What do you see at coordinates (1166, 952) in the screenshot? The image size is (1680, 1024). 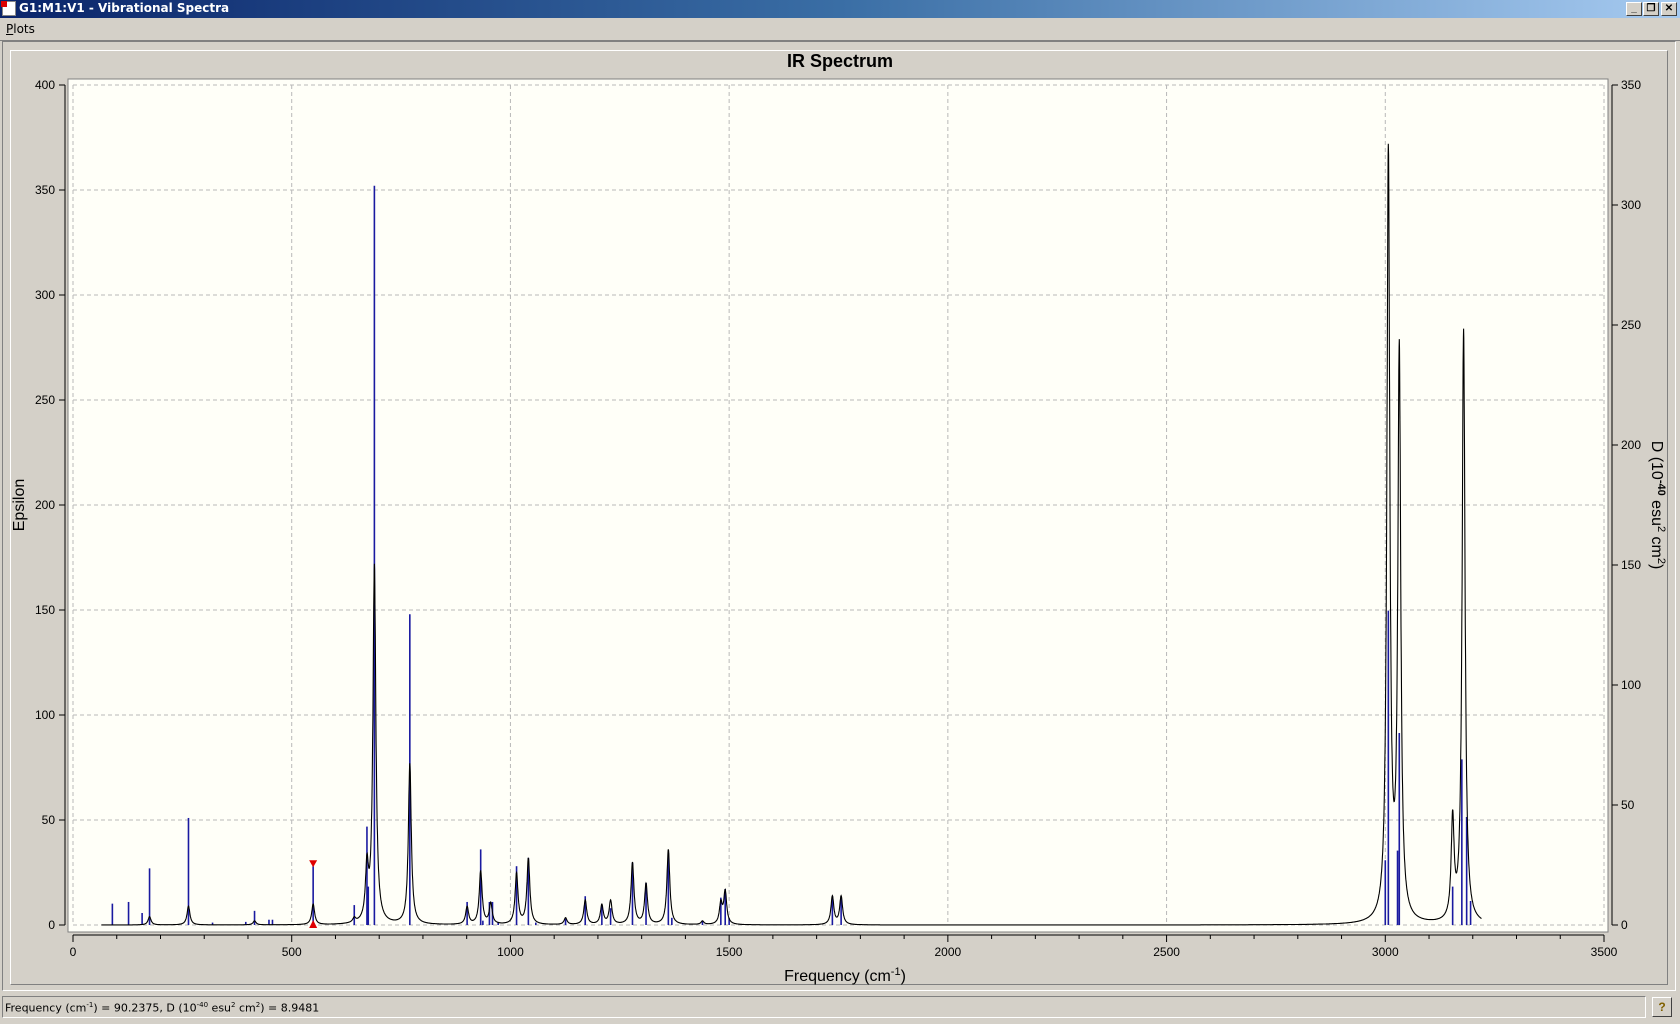 I see `x-tick-label: 2500` at bounding box center [1166, 952].